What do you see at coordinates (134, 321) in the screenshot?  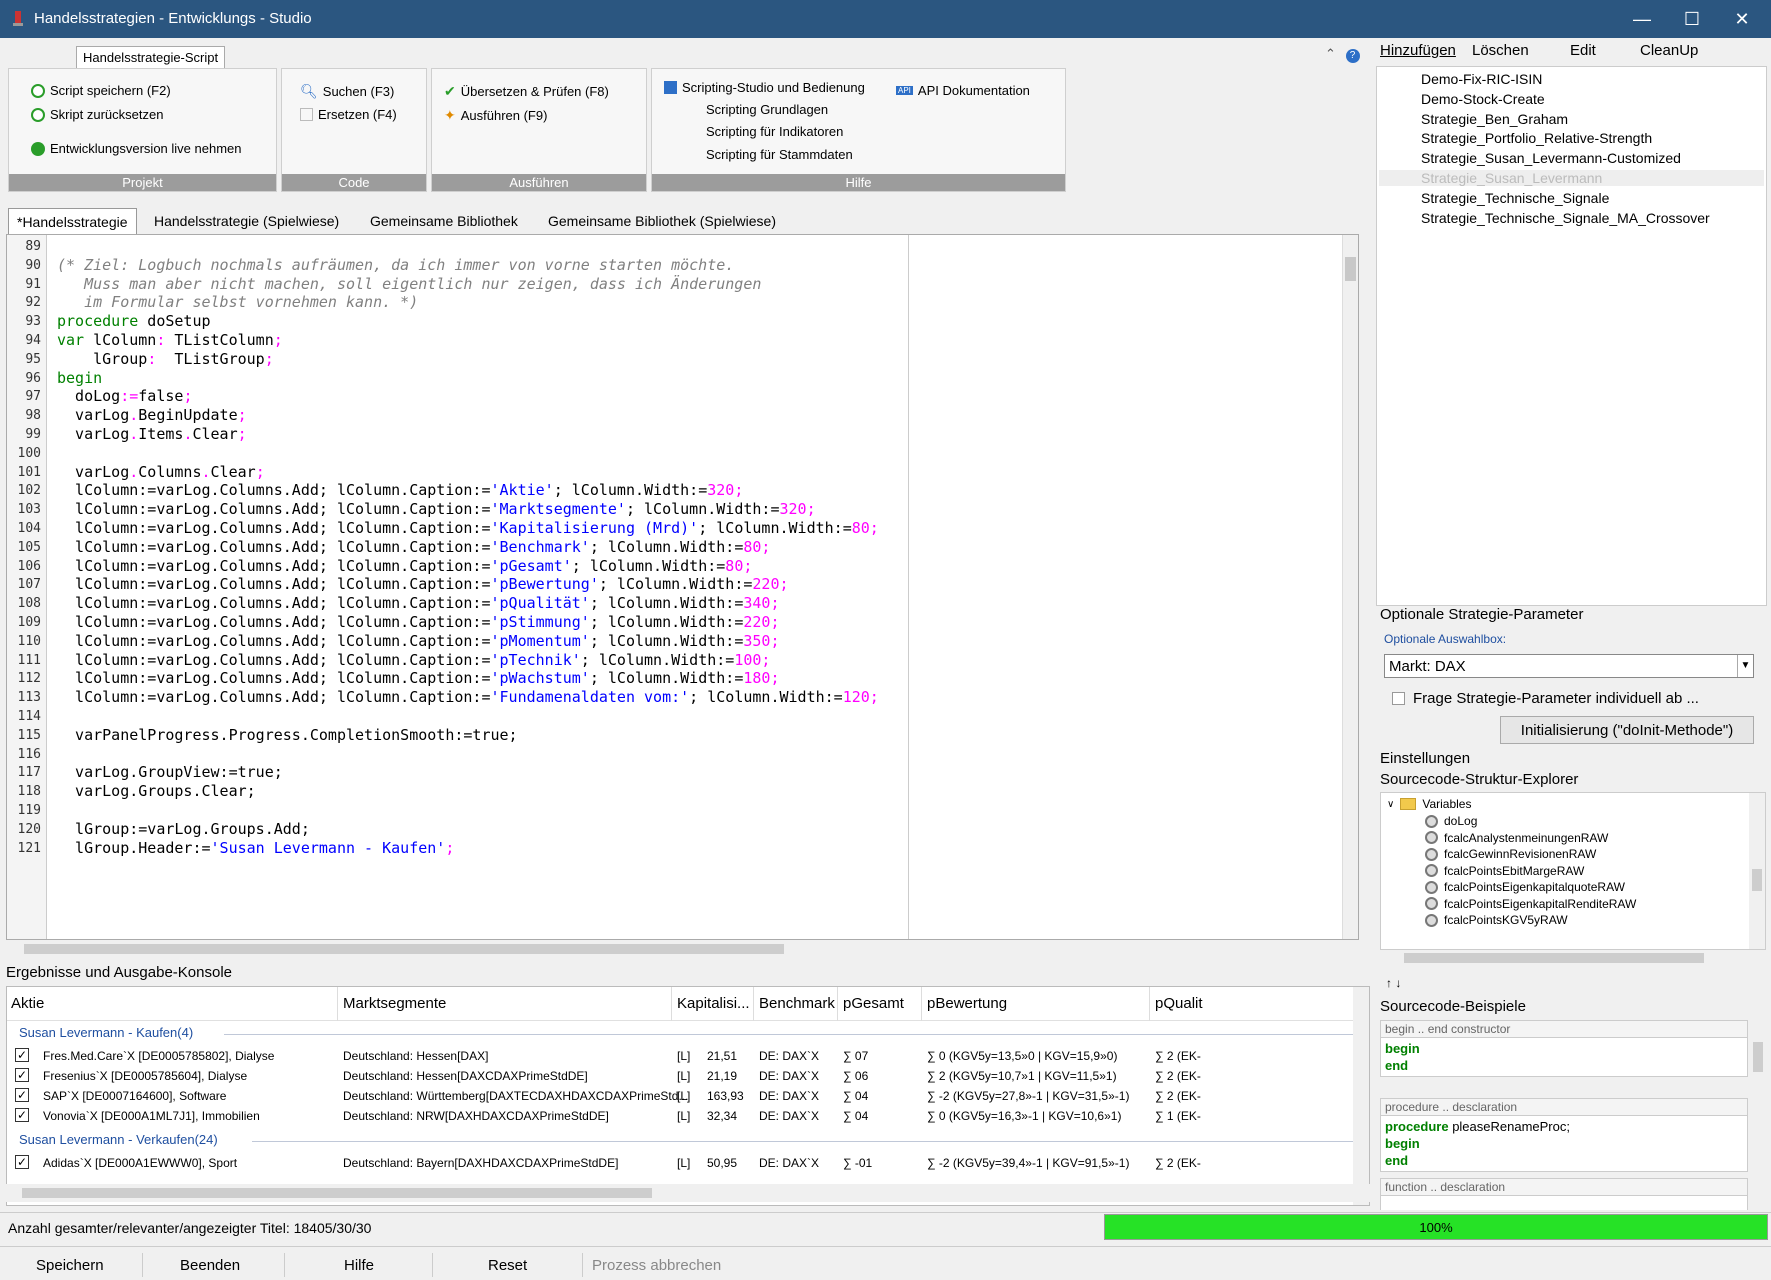 I see `code-line: procedure doSetup` at bounding box center [134, 321].